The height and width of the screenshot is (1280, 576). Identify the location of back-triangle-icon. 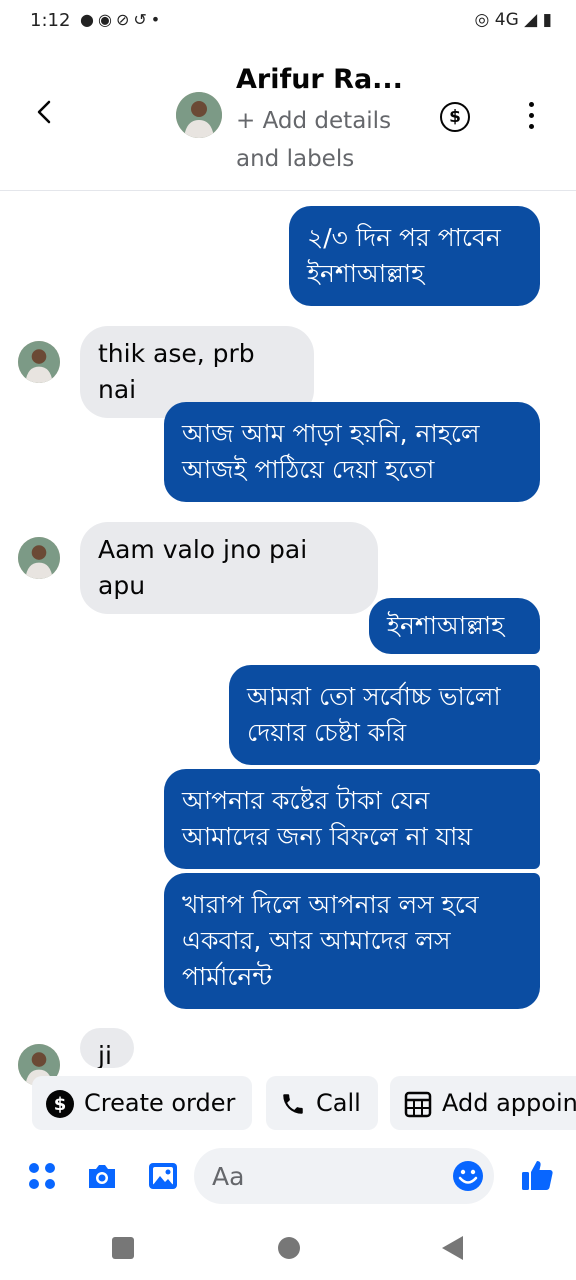
(452, 1248).